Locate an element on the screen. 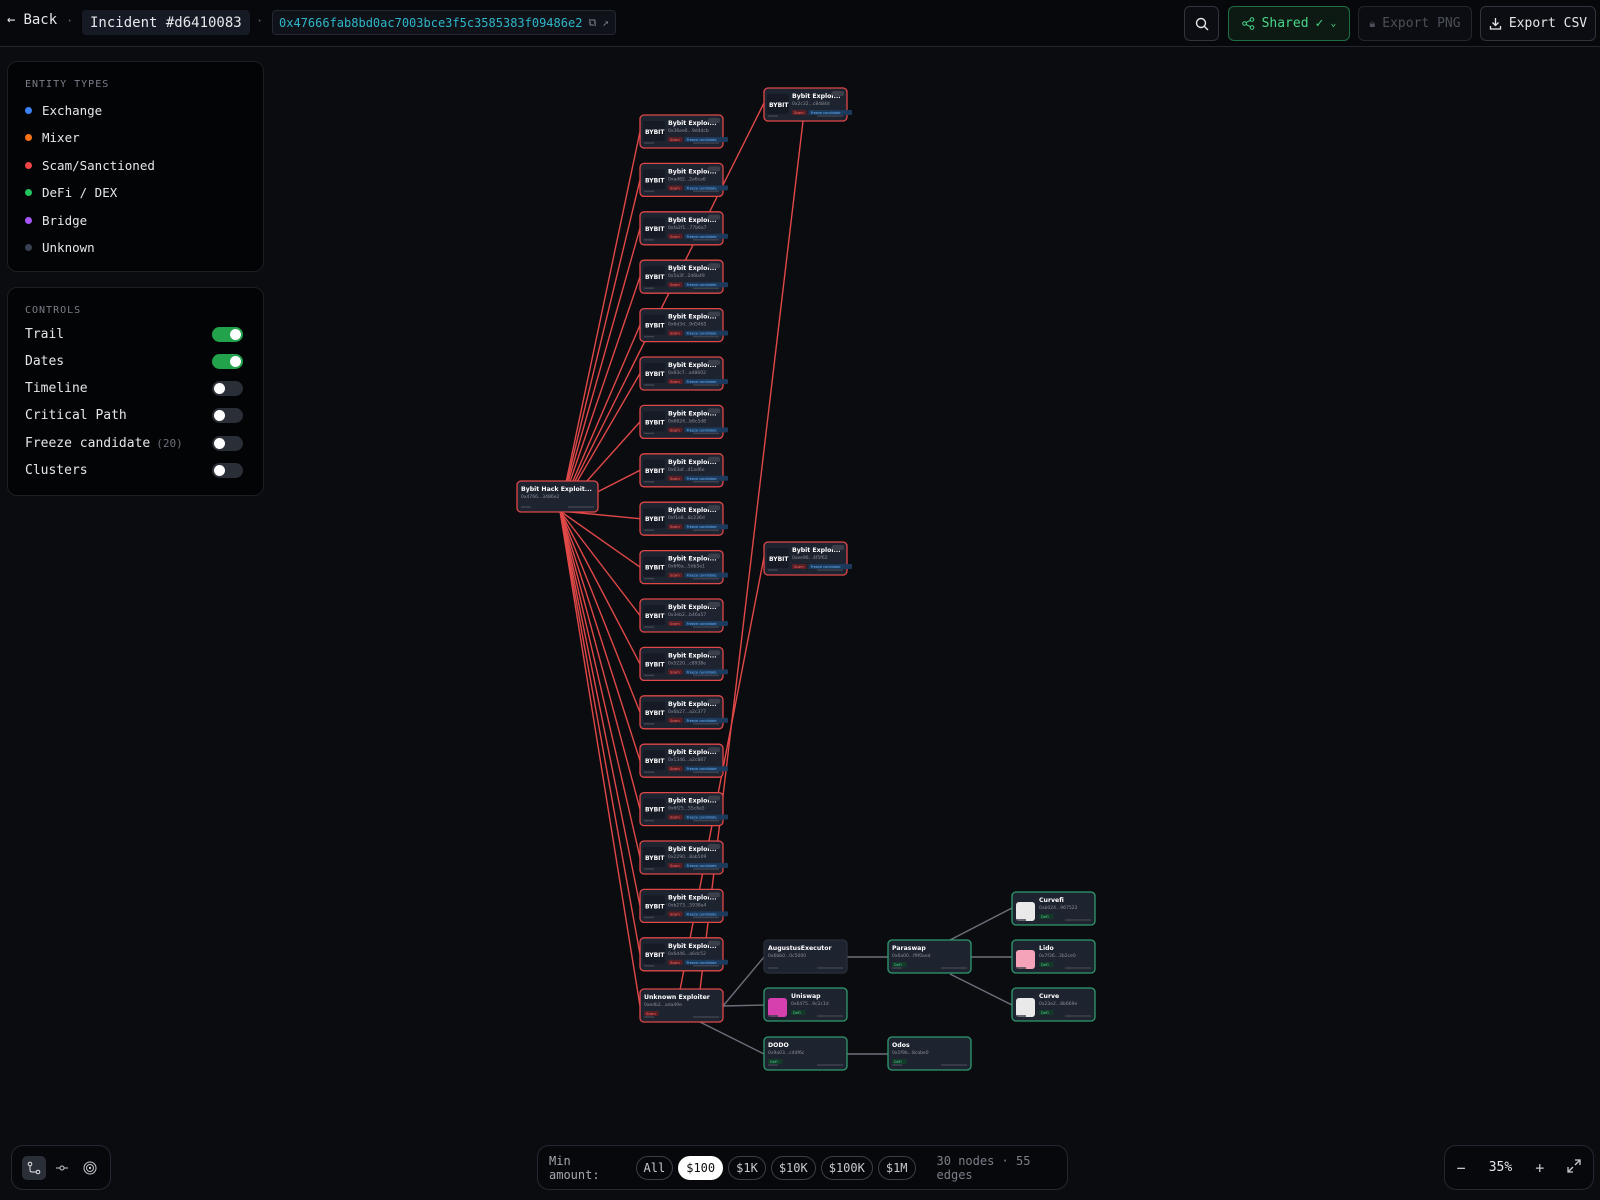 This screenshot has height=1200, width=1600. graph-node-unknown-exploiter: Unknown Exploiter0xedb2...ada49e Scam is located at coordinates (681, 1005).